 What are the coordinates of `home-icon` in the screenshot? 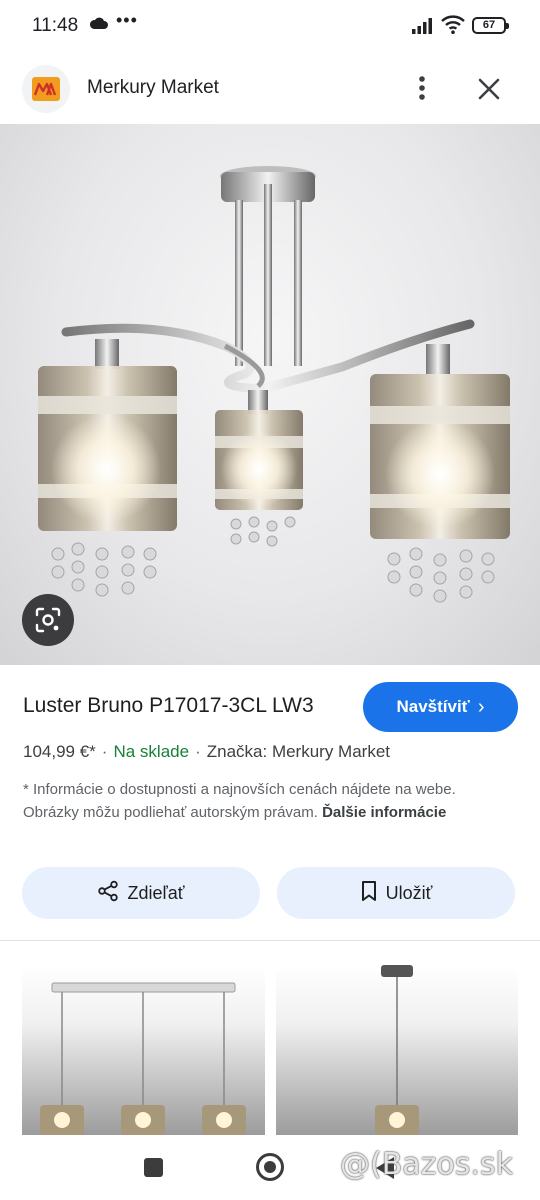 It's located at (270, 1167).